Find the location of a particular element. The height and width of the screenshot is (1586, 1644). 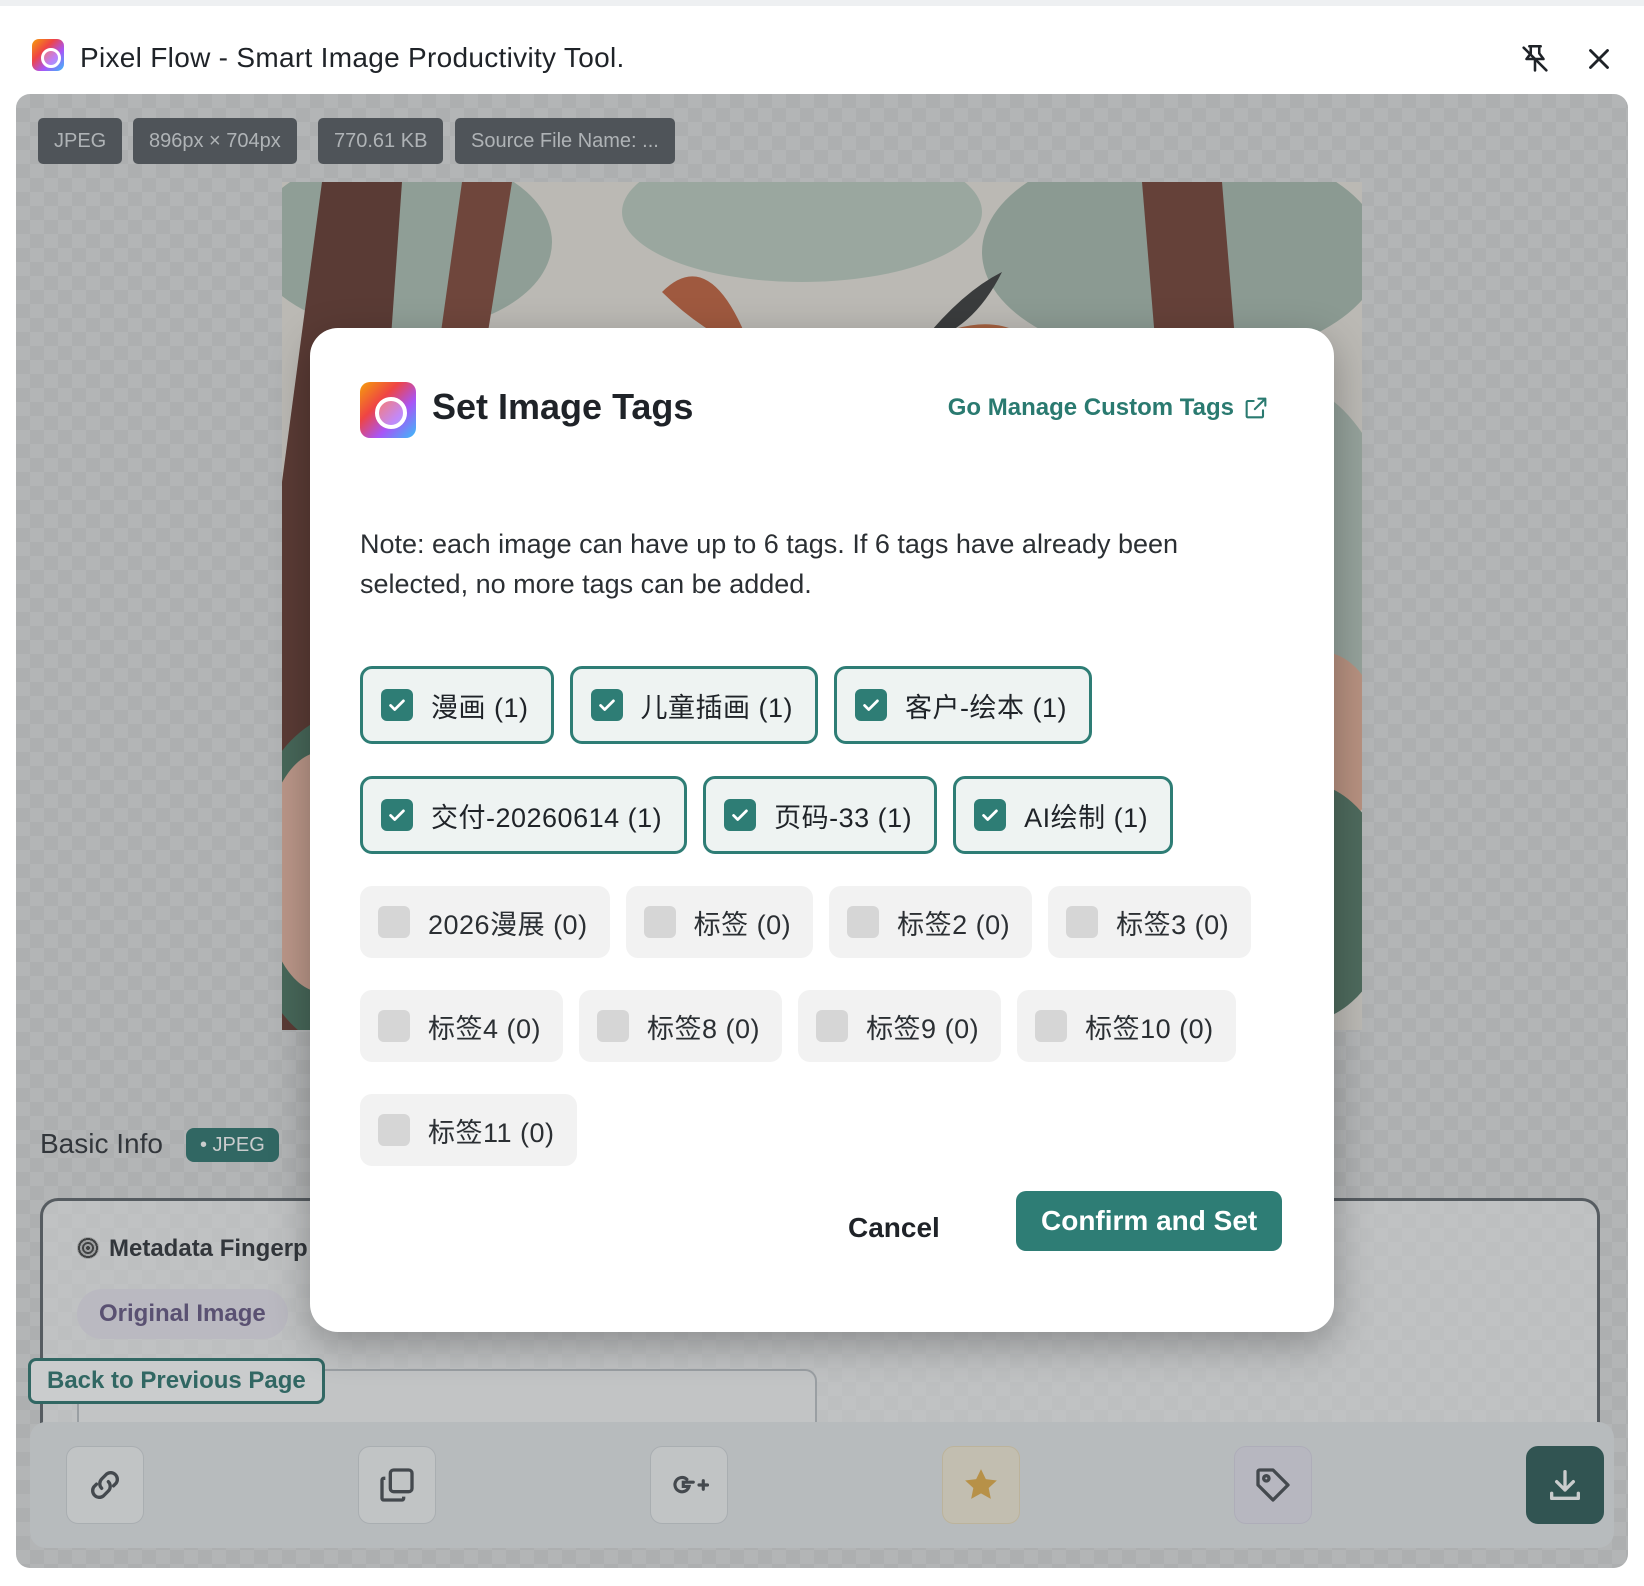

tag-option: 2026漫展 (0) is located at coordinates (485, 922).